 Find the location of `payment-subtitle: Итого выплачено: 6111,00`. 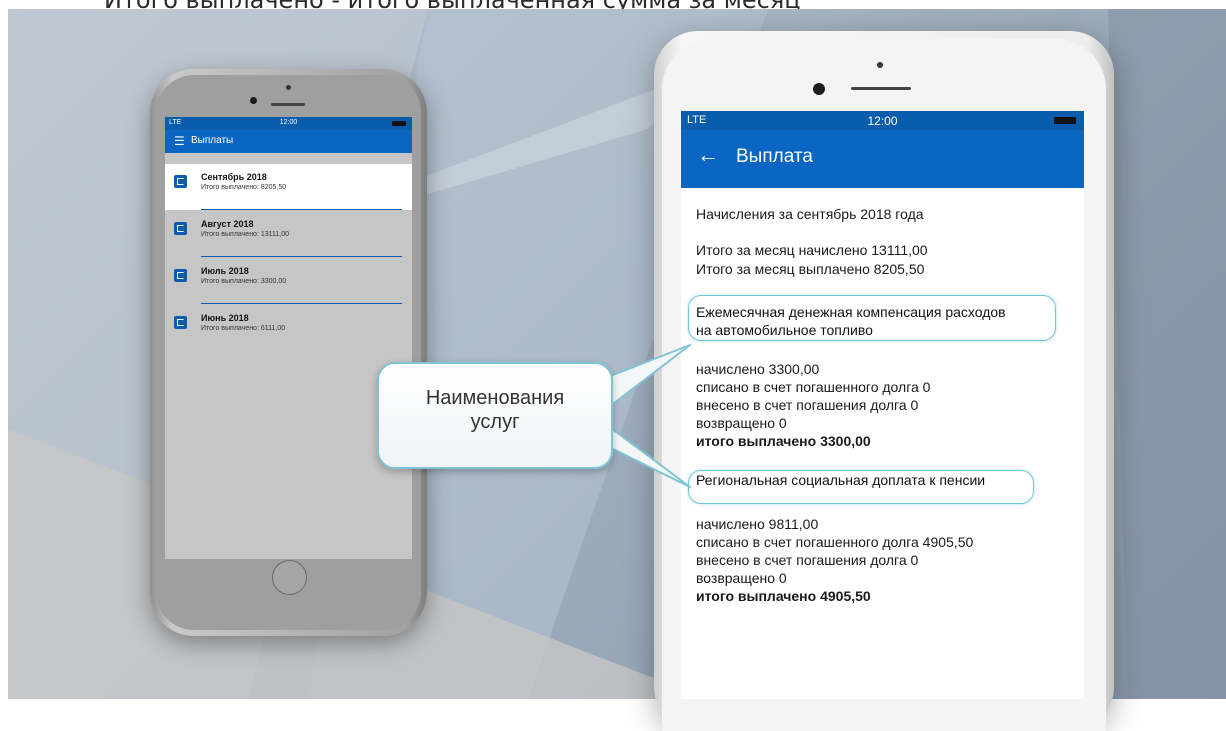

payment-subtitle: Итого выплачено: 6111,00 is located at coordinates (243, 328).